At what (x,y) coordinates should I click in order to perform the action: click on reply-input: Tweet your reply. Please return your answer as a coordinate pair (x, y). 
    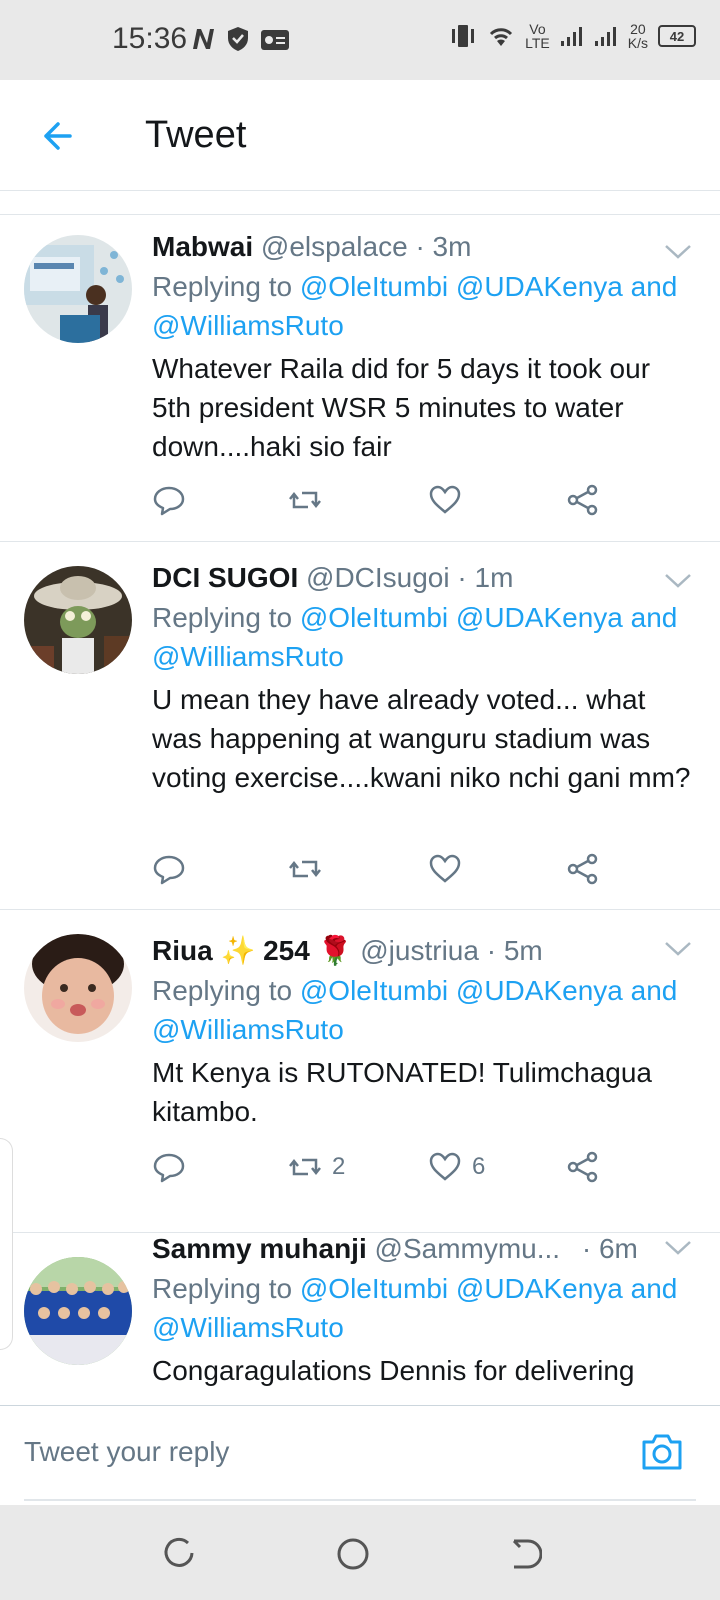
    Looking at the image, I should click on (126, 1452).